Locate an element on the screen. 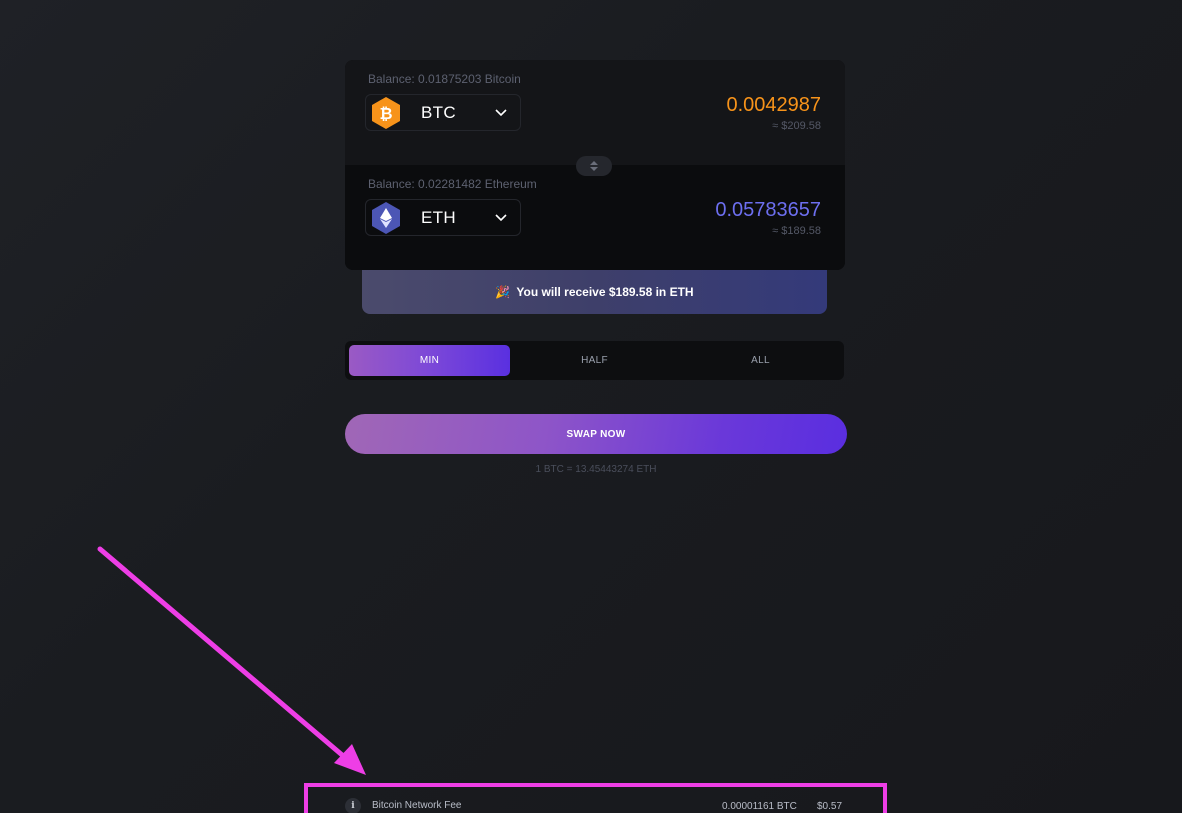 This screenshot has width=1182, height=813. to-usd-value: ≈ $189.58 is located at coordinates (796, 231).